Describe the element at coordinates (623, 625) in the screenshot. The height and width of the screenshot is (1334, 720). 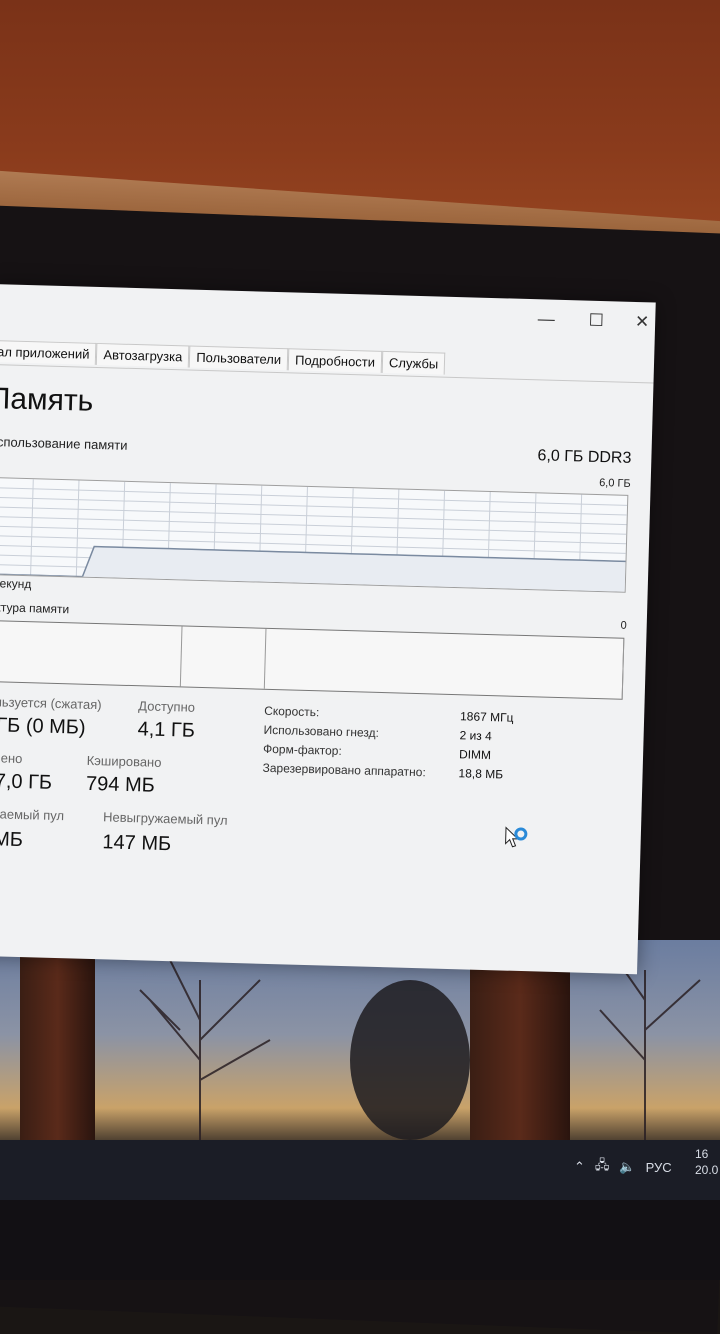
I see `structure-zero-label: 0` at that location.